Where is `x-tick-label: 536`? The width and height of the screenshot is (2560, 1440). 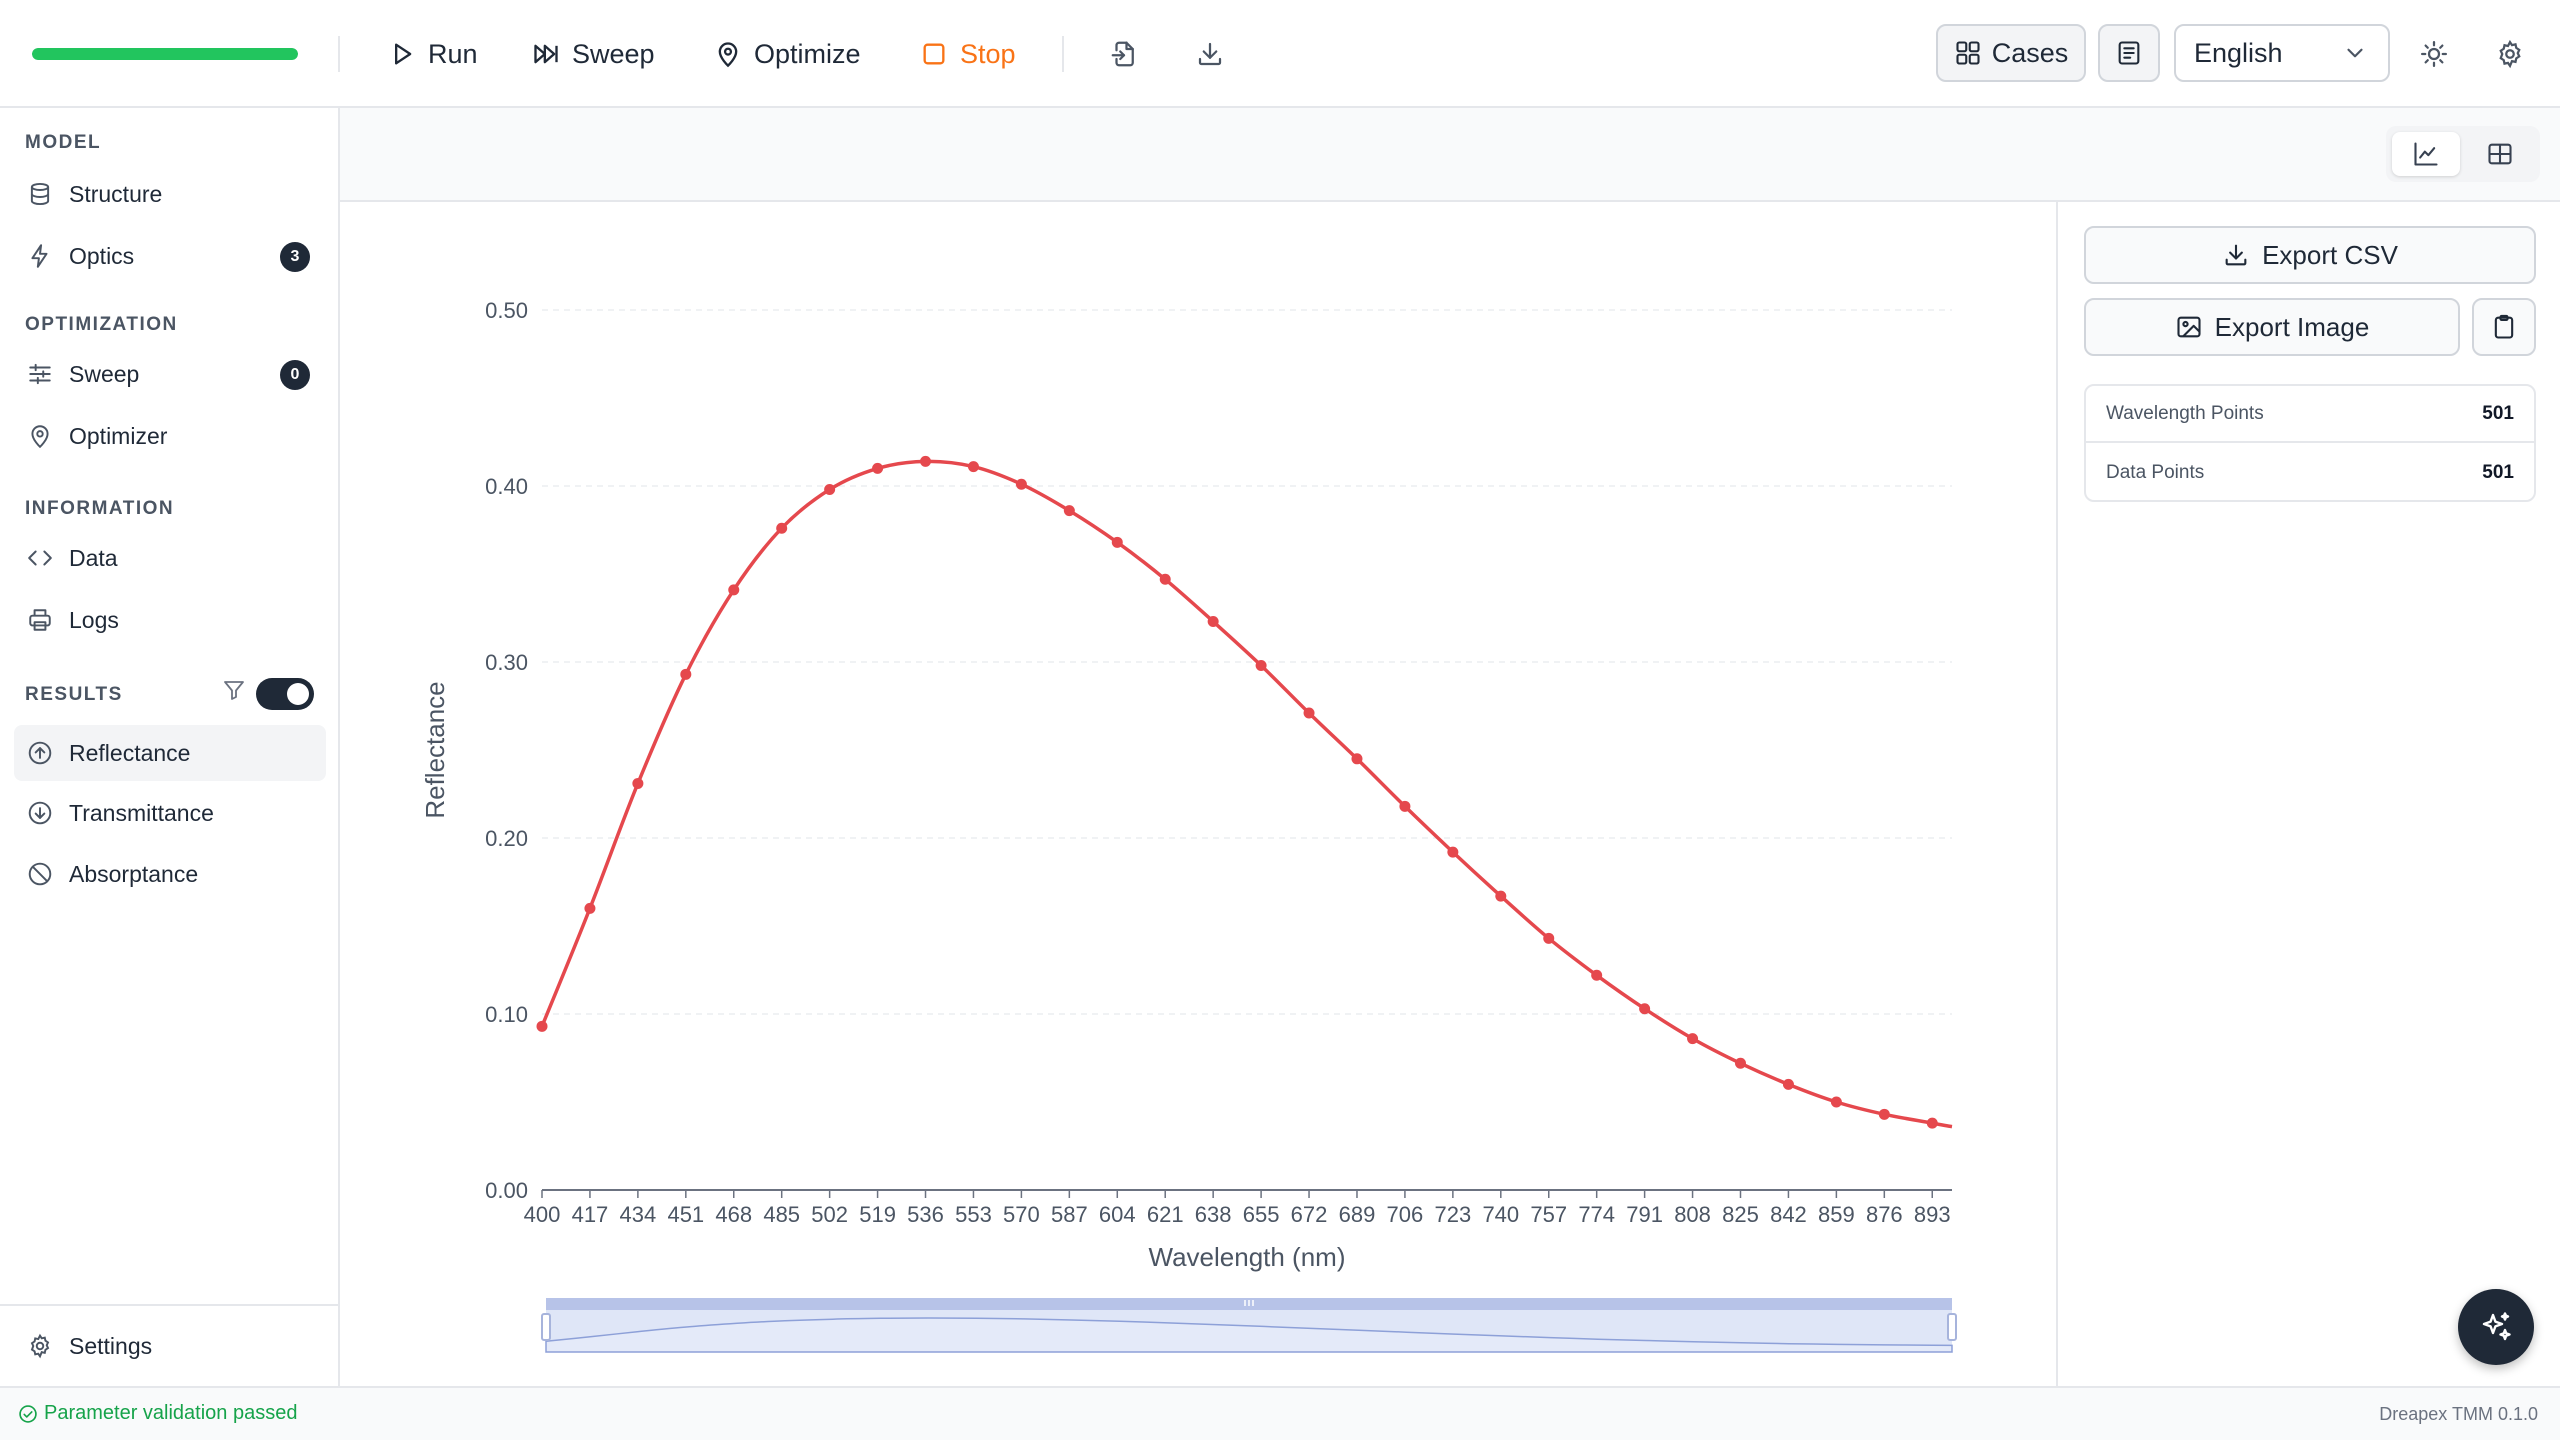
x-tick-label: 536 is located at coordinates (925, 1214).